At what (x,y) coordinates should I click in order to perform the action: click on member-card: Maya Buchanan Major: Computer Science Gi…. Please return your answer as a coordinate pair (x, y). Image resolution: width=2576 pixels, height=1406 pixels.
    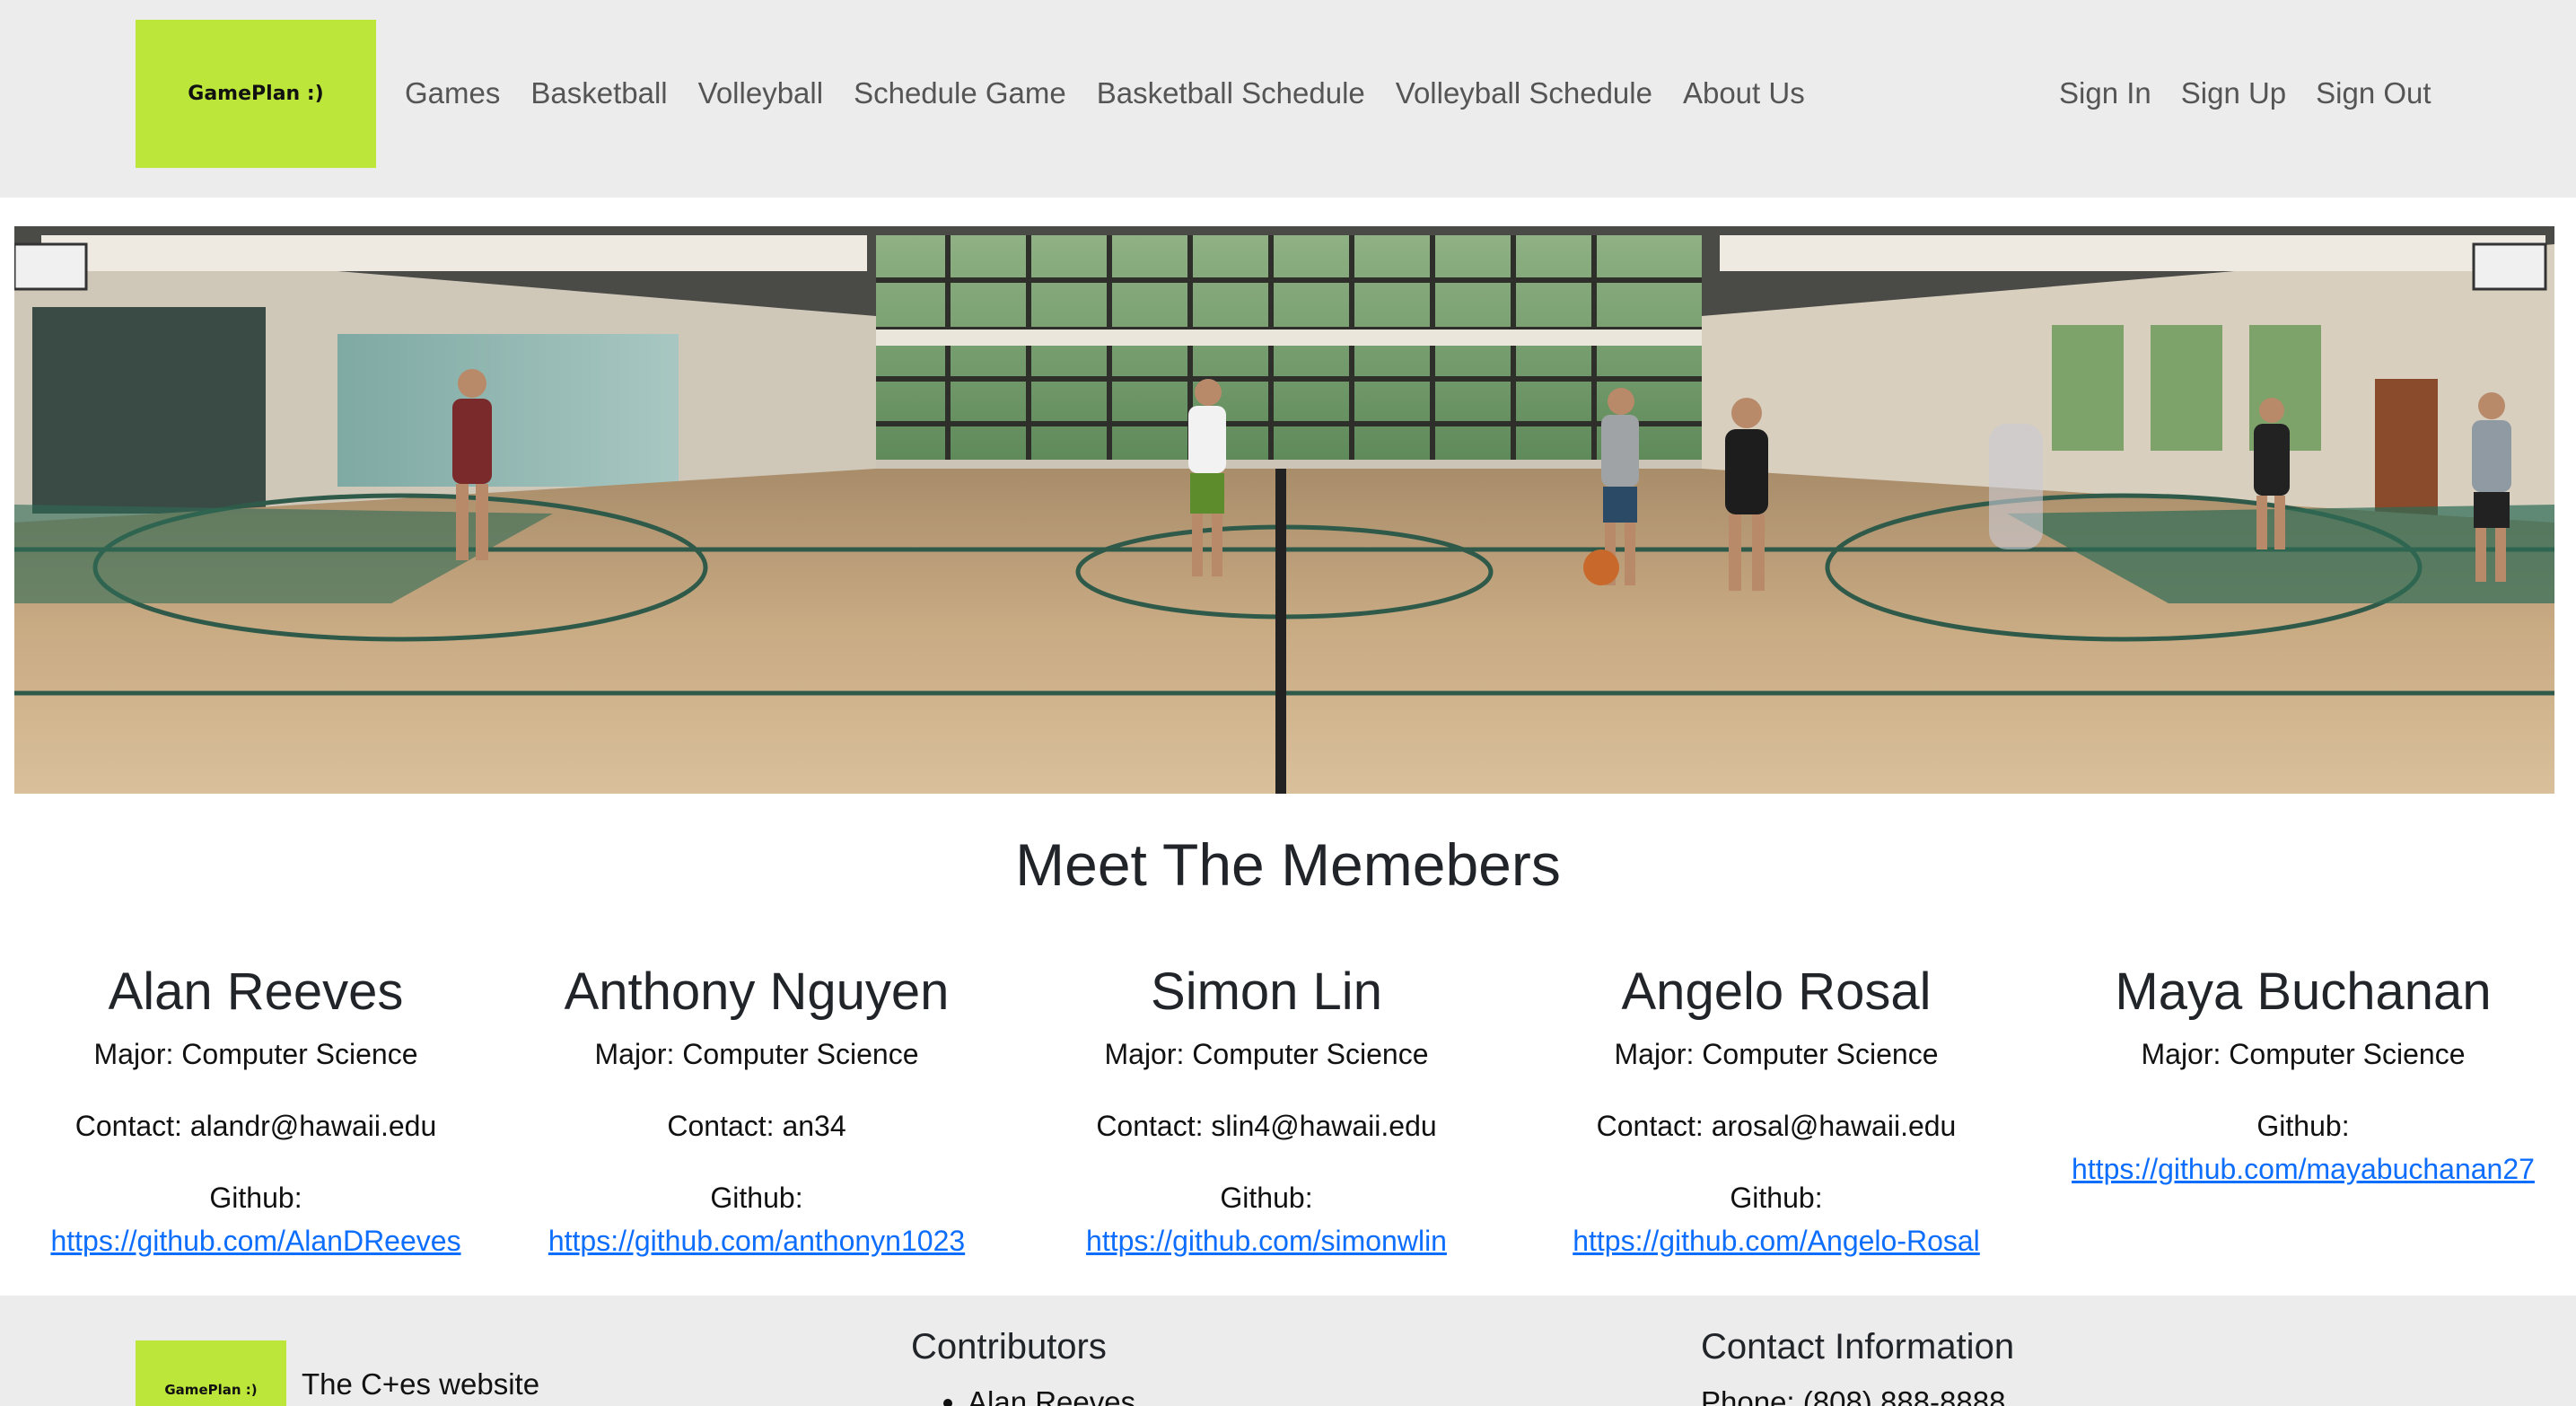
    Looking at the image, I should click on (2303, 1071).